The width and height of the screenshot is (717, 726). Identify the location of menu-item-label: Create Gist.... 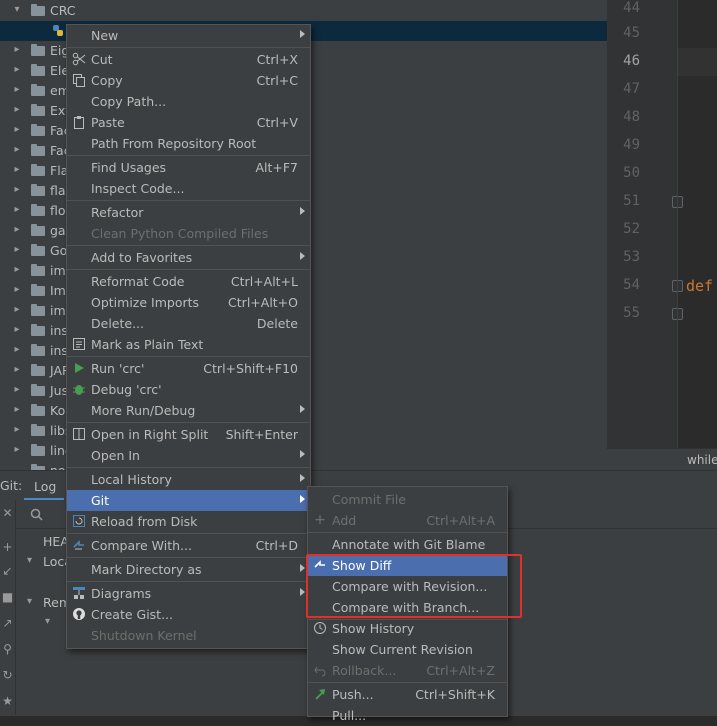
(132, 614).